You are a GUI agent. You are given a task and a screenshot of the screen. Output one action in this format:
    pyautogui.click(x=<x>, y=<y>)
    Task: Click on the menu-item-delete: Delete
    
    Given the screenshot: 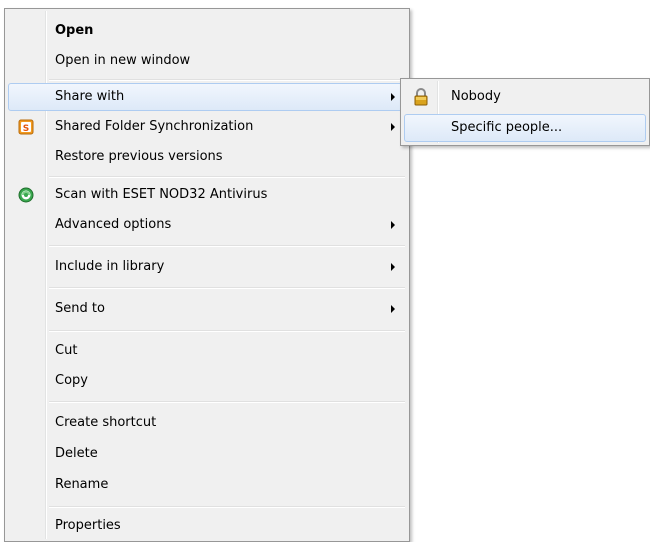 What is the action you would take?
    pyautogui.click(x=207, y=454)
    